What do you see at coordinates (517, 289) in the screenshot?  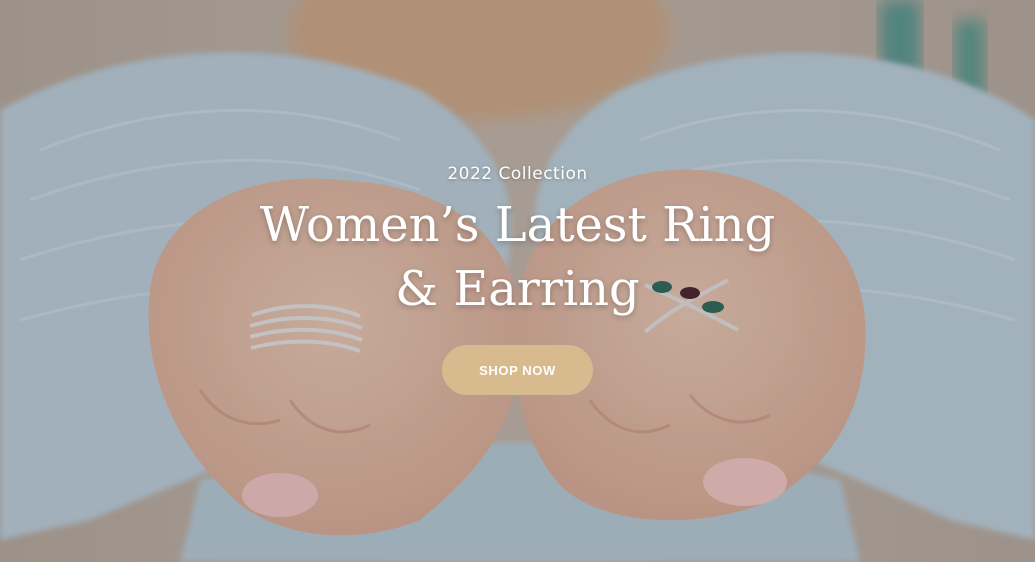 I see `headline-line-2: & Earring` at bounding box center [517, 289].